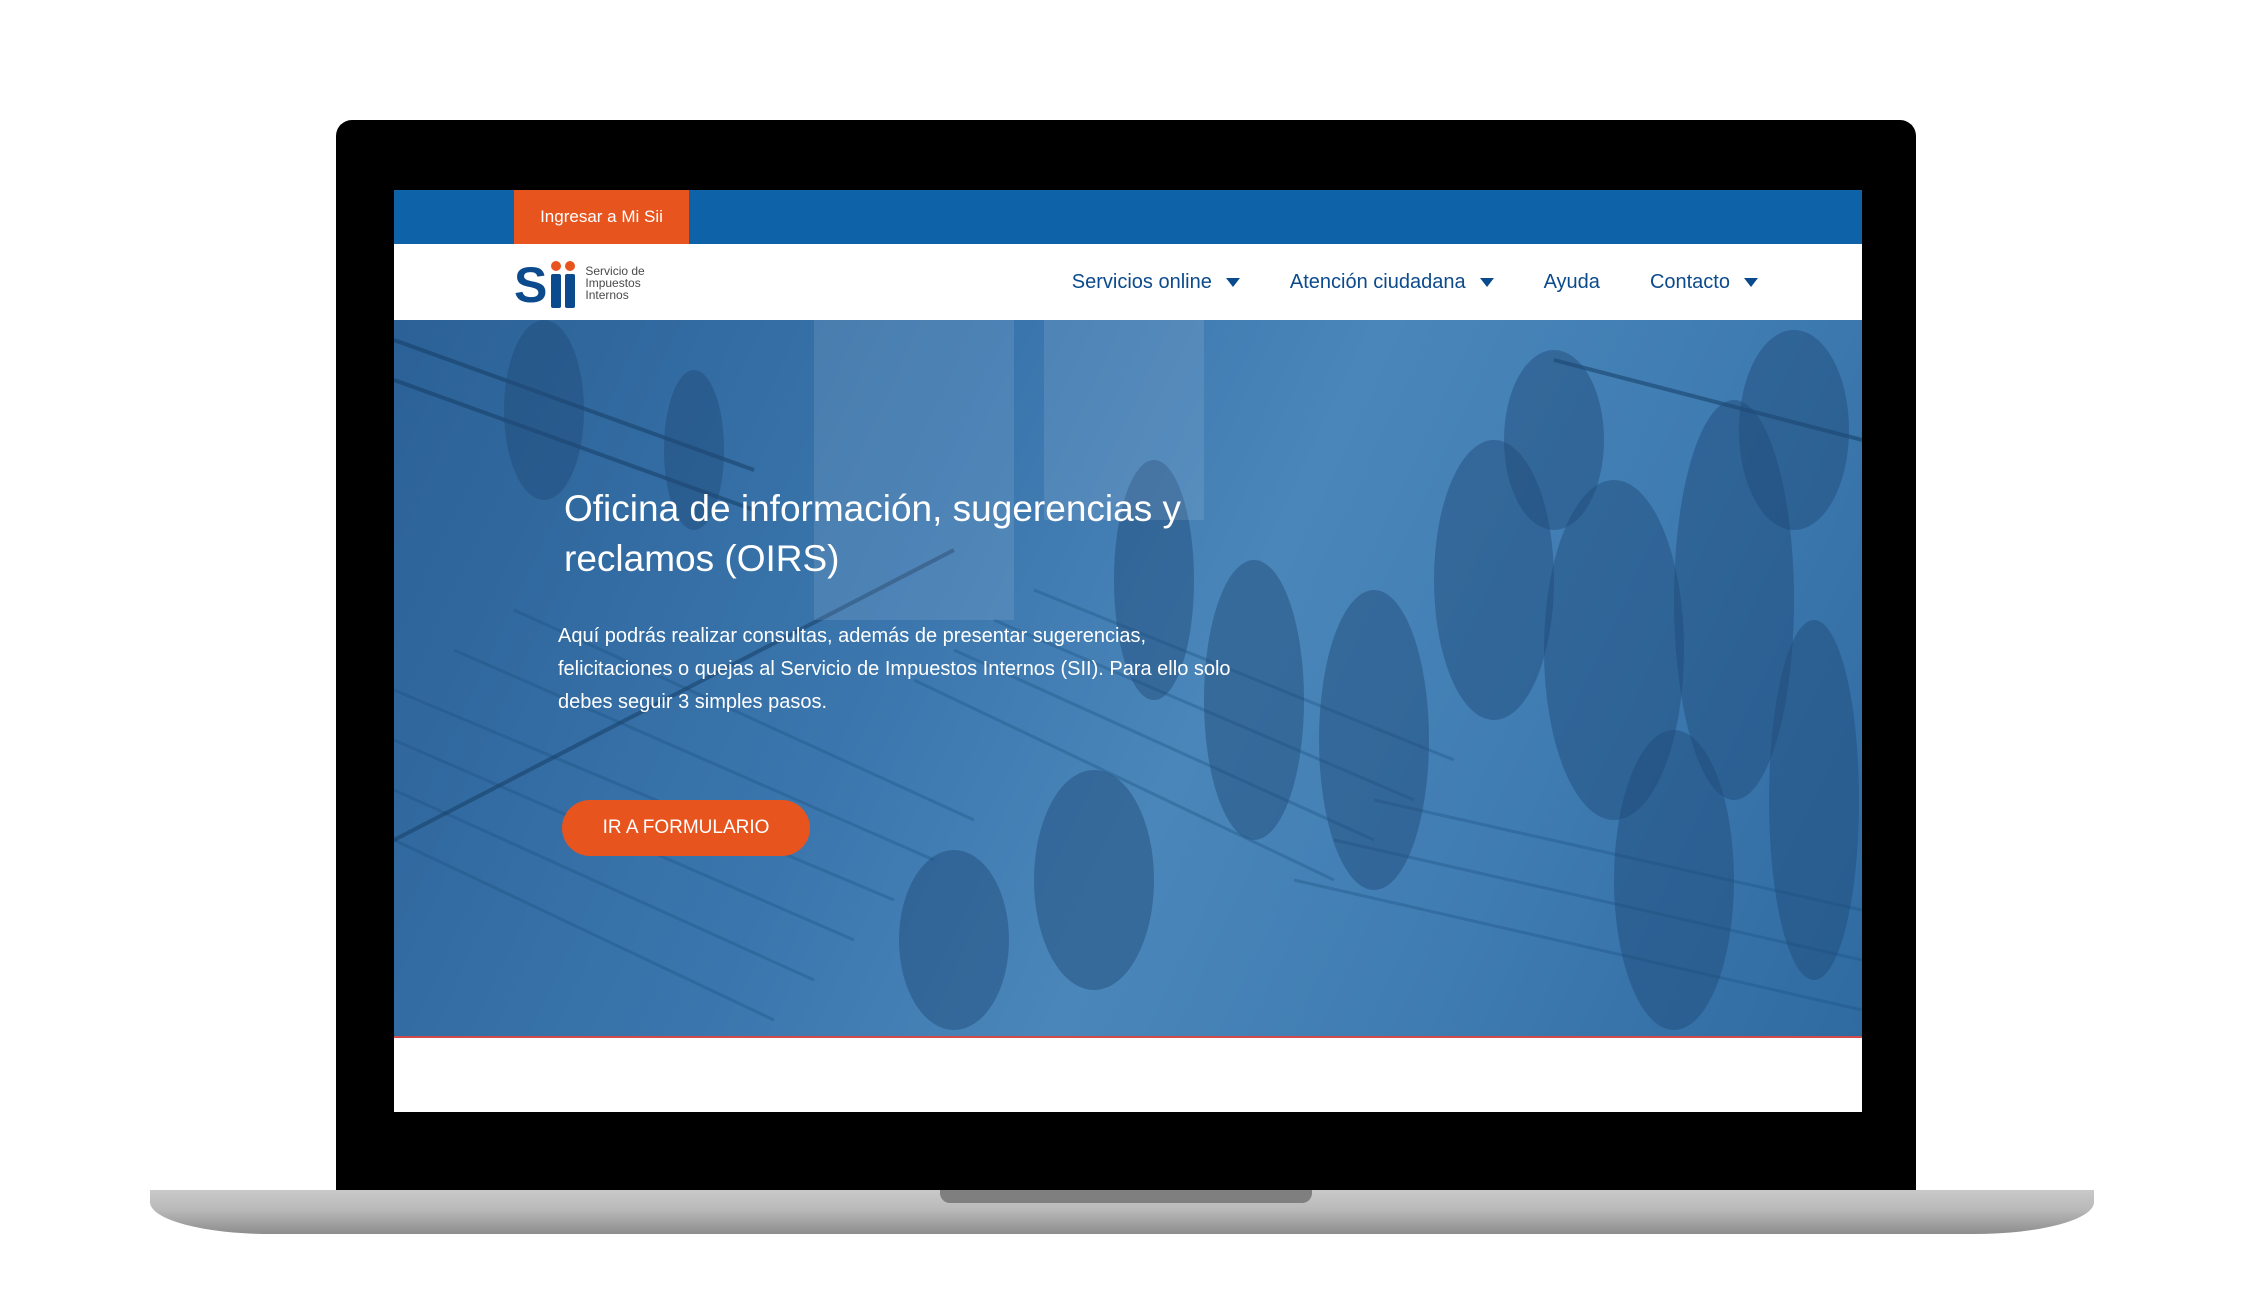 The height and width of the screenshot is (1299, 2244). What do you see at coordinates (1377, 281) in the screenshot?
I see `nav-label: Atención ciudadana` at bounding box center [1377, 281].